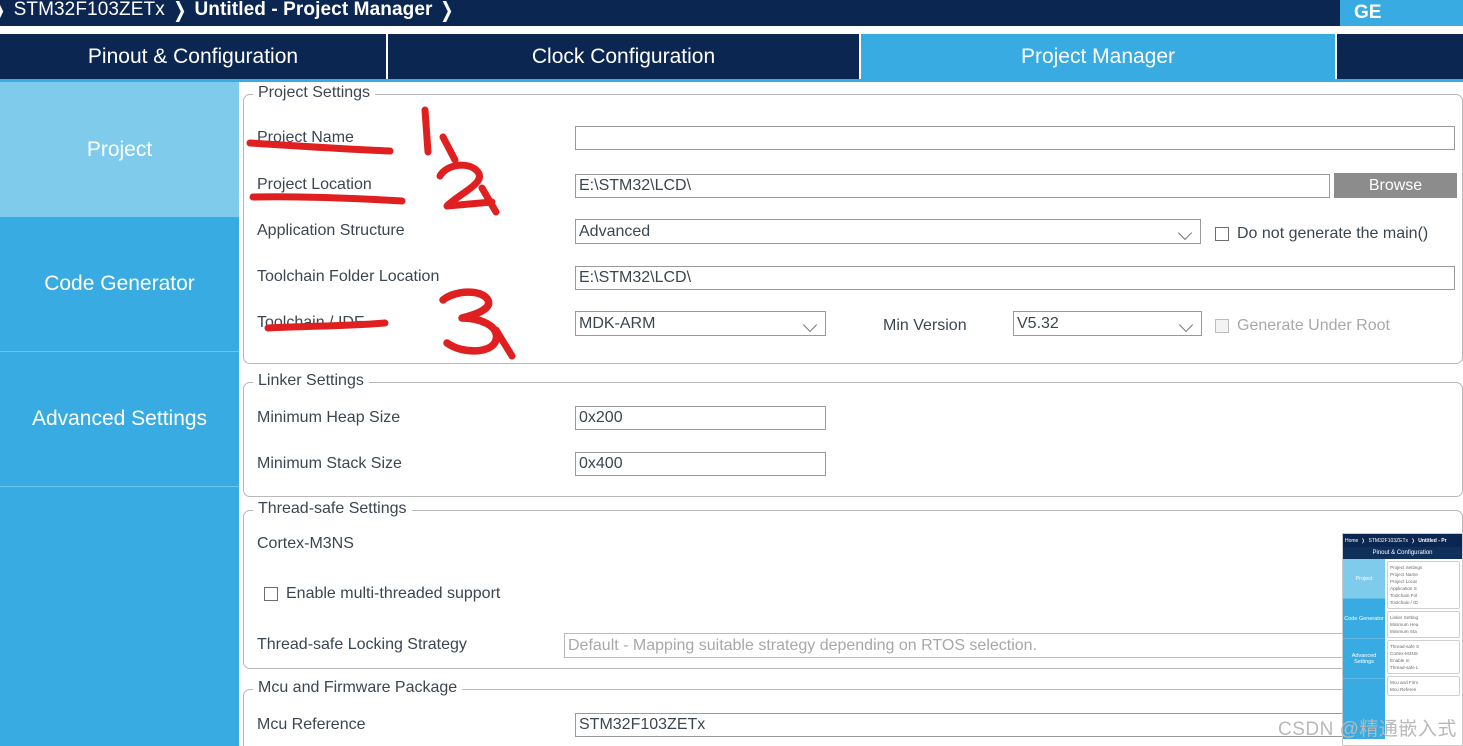 The height and width of the screenshot is (746, 1463). Describe the element at coordinates (313, 10) in the screenshot. I see `breadcrumb-item-current: Untitled - Project Manager` at that location.